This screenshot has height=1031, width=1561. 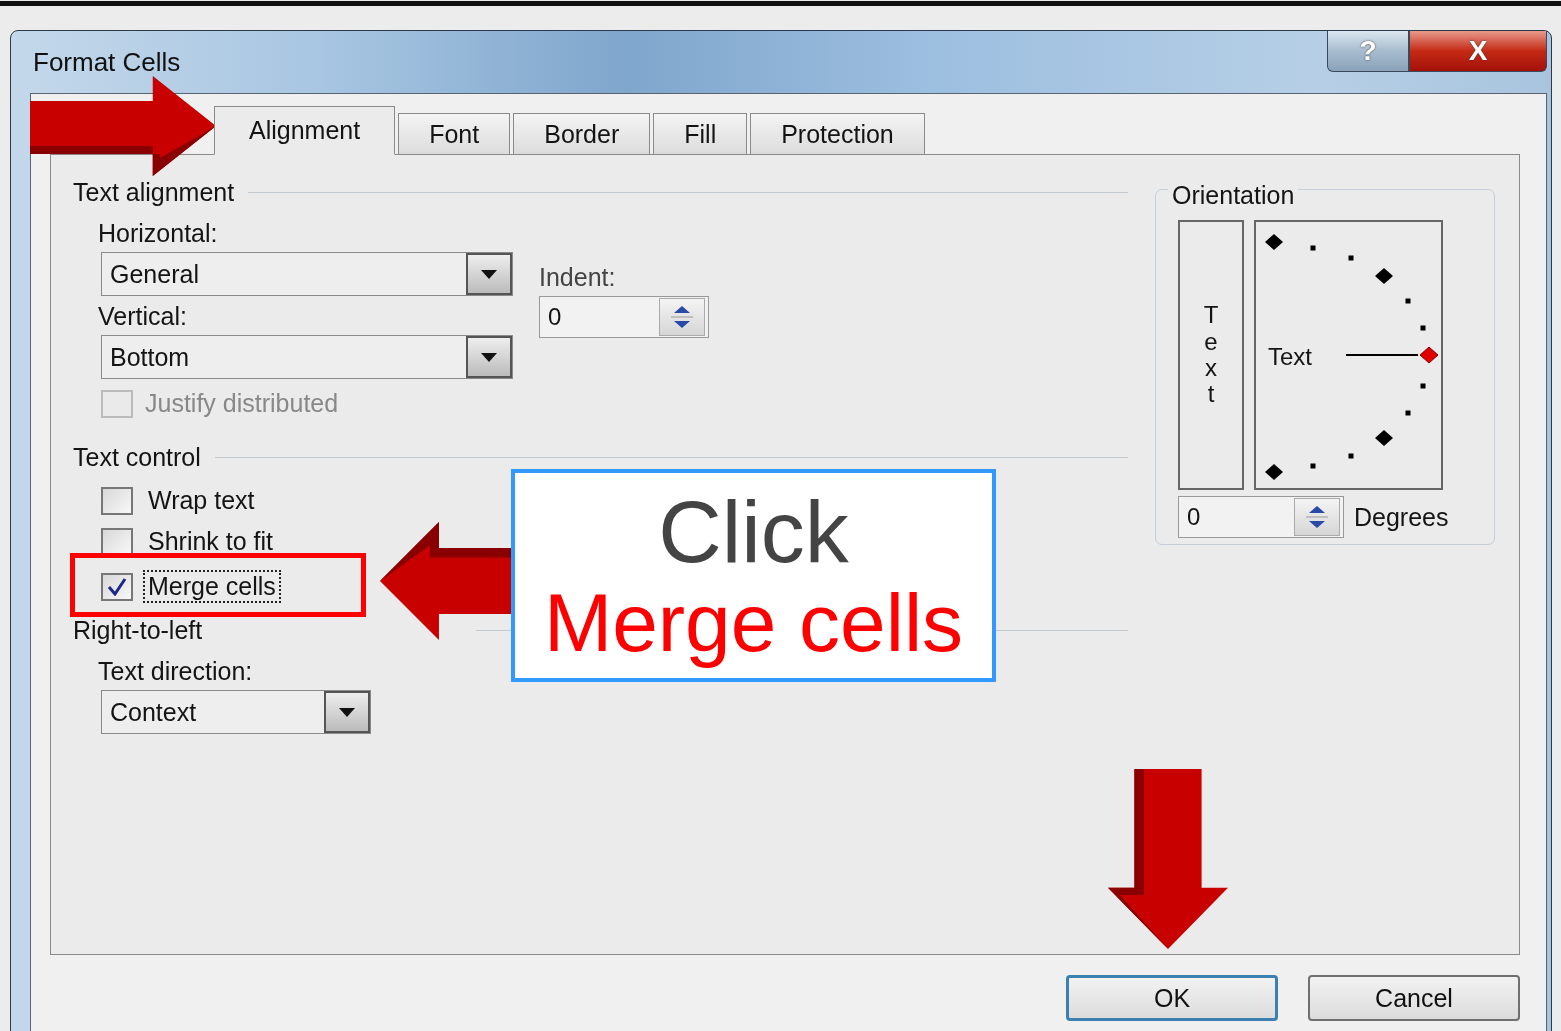 I want to click on checkbox-label: Shrink to fit, so click(x=211, y=541).